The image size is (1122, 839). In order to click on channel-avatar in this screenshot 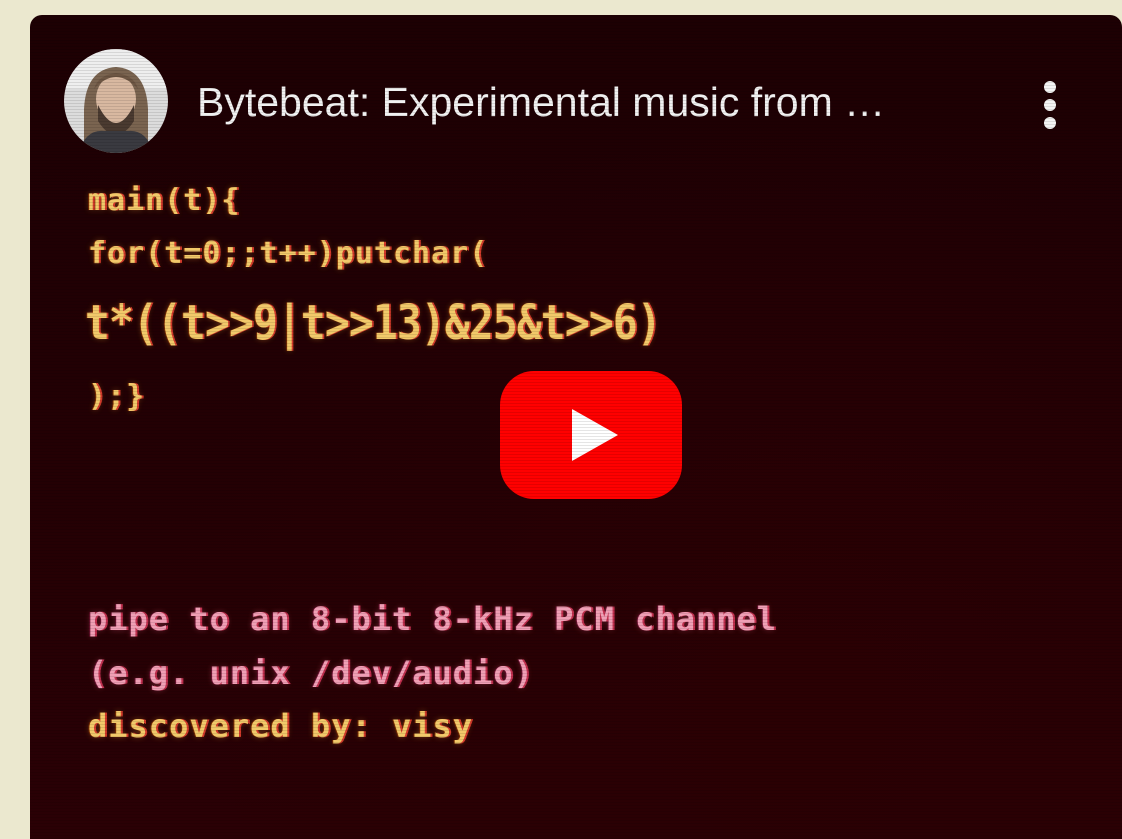, I will do `click(116, 101)`.